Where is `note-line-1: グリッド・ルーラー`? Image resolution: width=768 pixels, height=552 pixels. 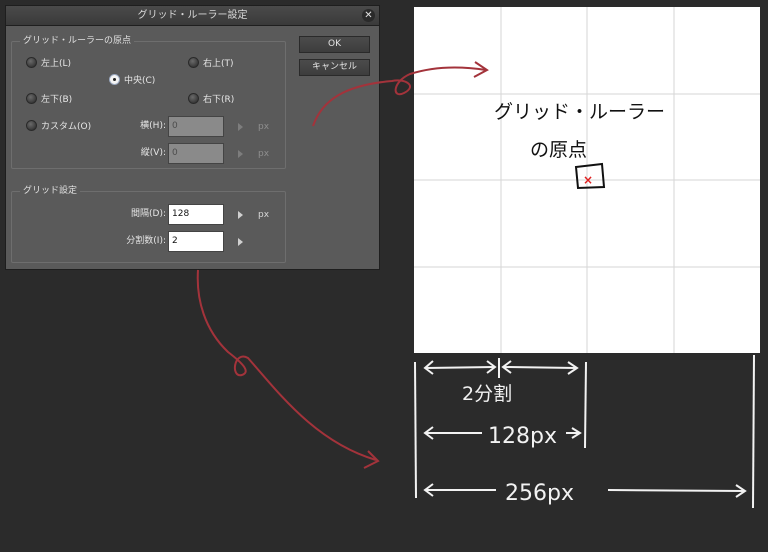
note-line-1: グリッド・ルーラー is located at coordinates (579, 112).